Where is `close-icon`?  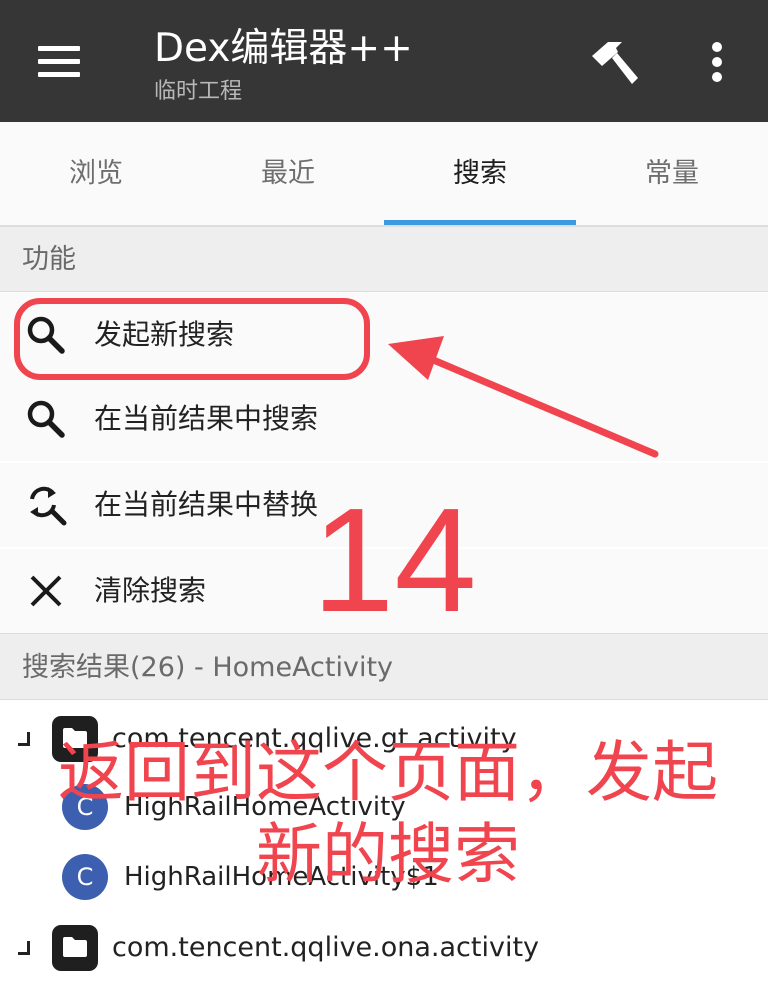 close-icon is located at coordinates (46, 591).